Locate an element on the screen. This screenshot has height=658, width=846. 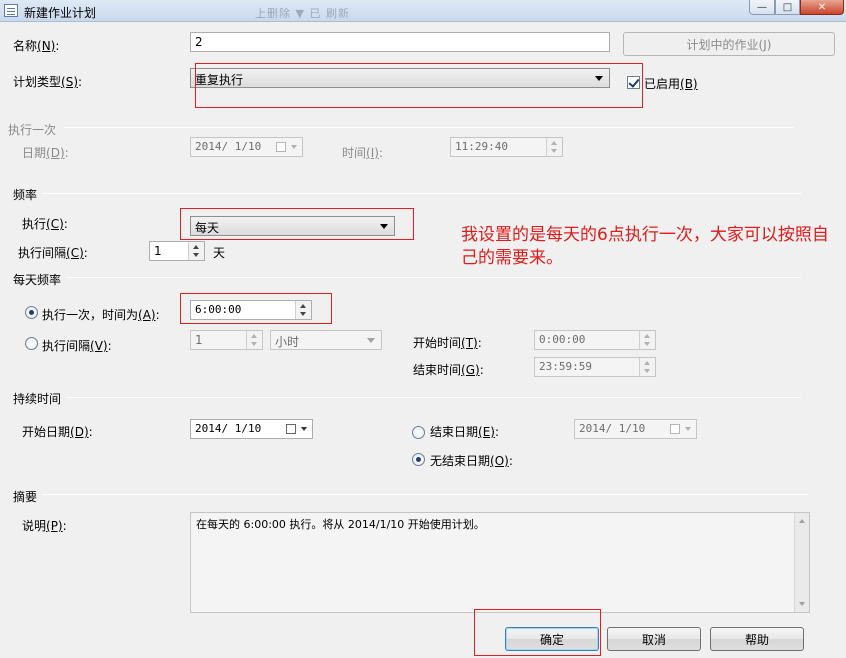
frequency-interval-spinner: 1 is located at coordinates (177, 251).